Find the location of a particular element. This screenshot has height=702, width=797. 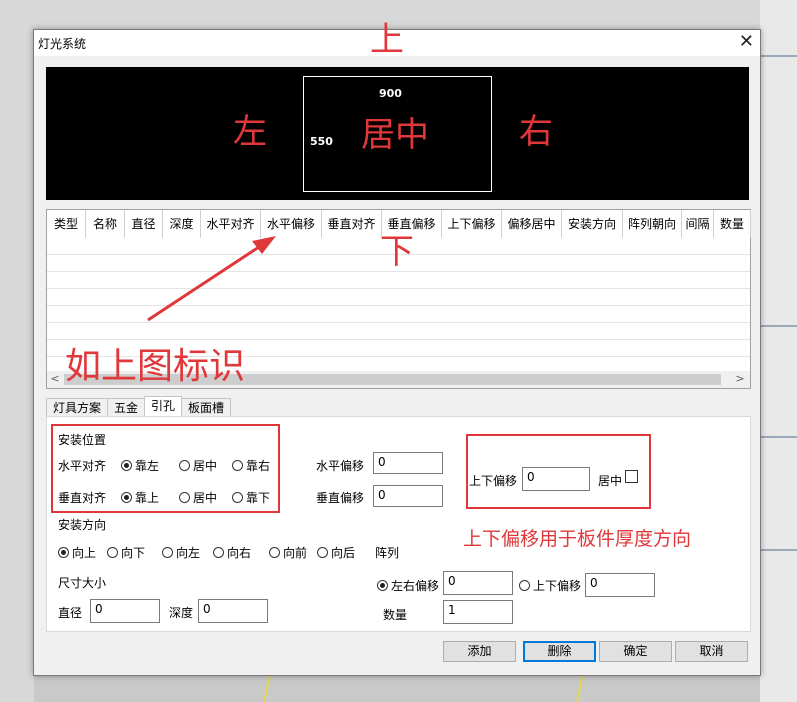

annotation-arrow is located at coordinates (211, 279).